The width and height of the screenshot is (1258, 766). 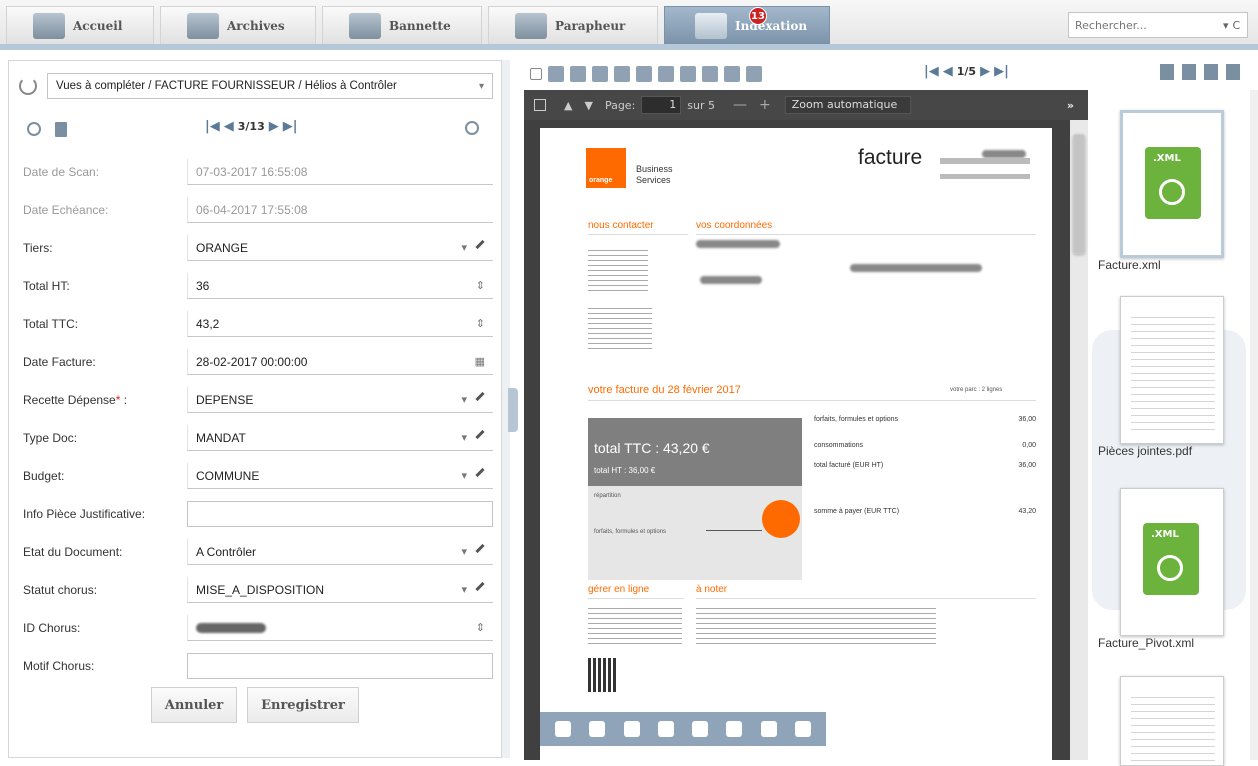 What do you see at coordinates (1237, 25) in the screenshot?
I see `search-scope: C` at bounding box center [1237, 25].